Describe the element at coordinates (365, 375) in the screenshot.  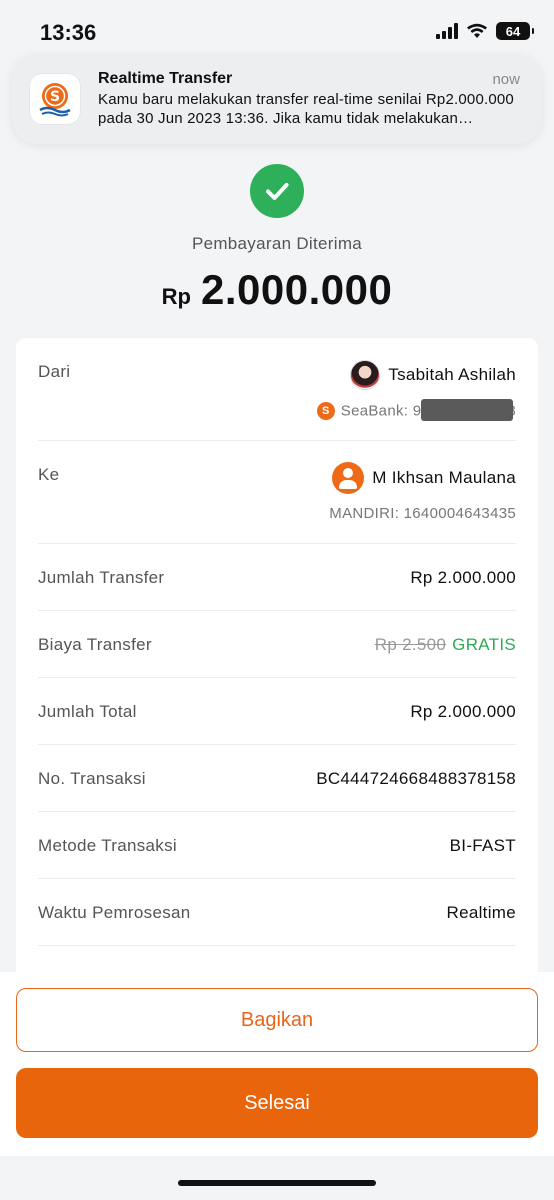
I see `sender-avatar` at that location.